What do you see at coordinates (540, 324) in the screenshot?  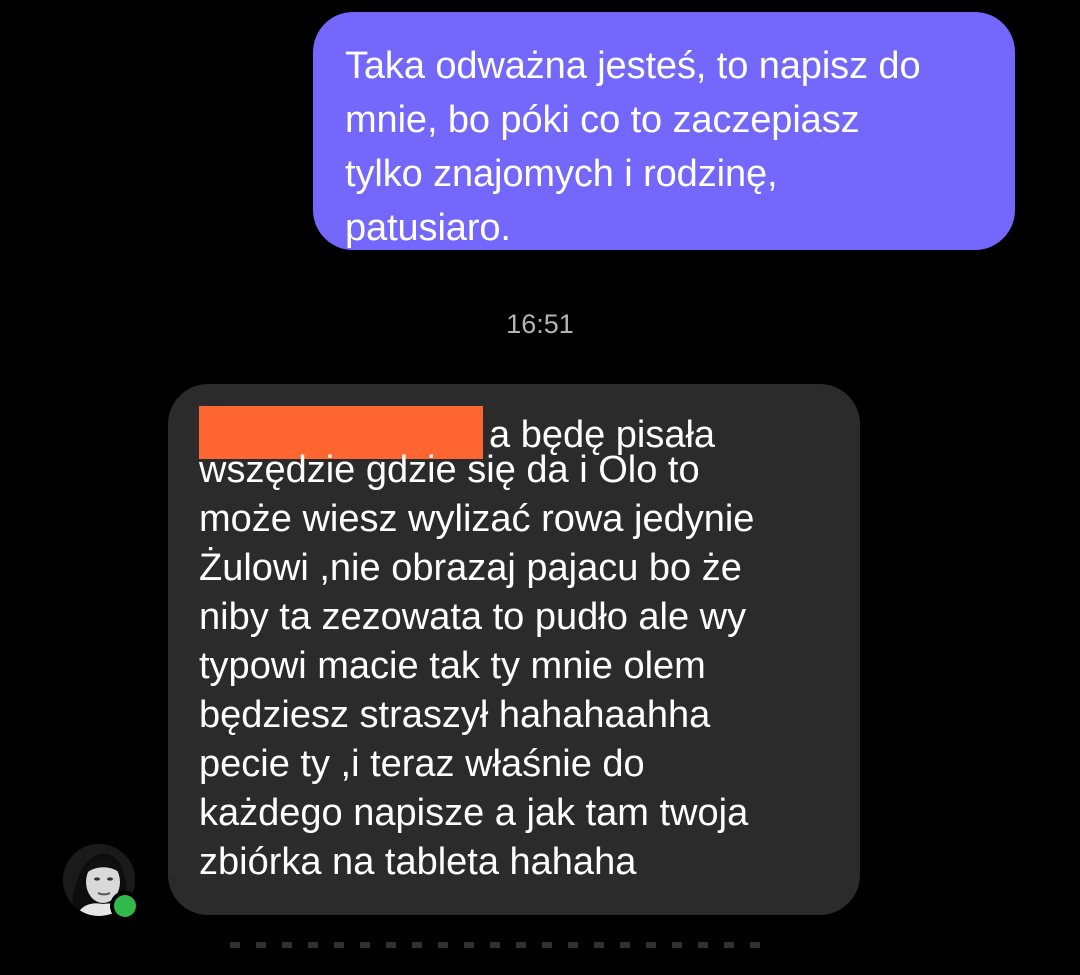 I see `message-timestamp: 16:51` at bounding box center [540, 324].